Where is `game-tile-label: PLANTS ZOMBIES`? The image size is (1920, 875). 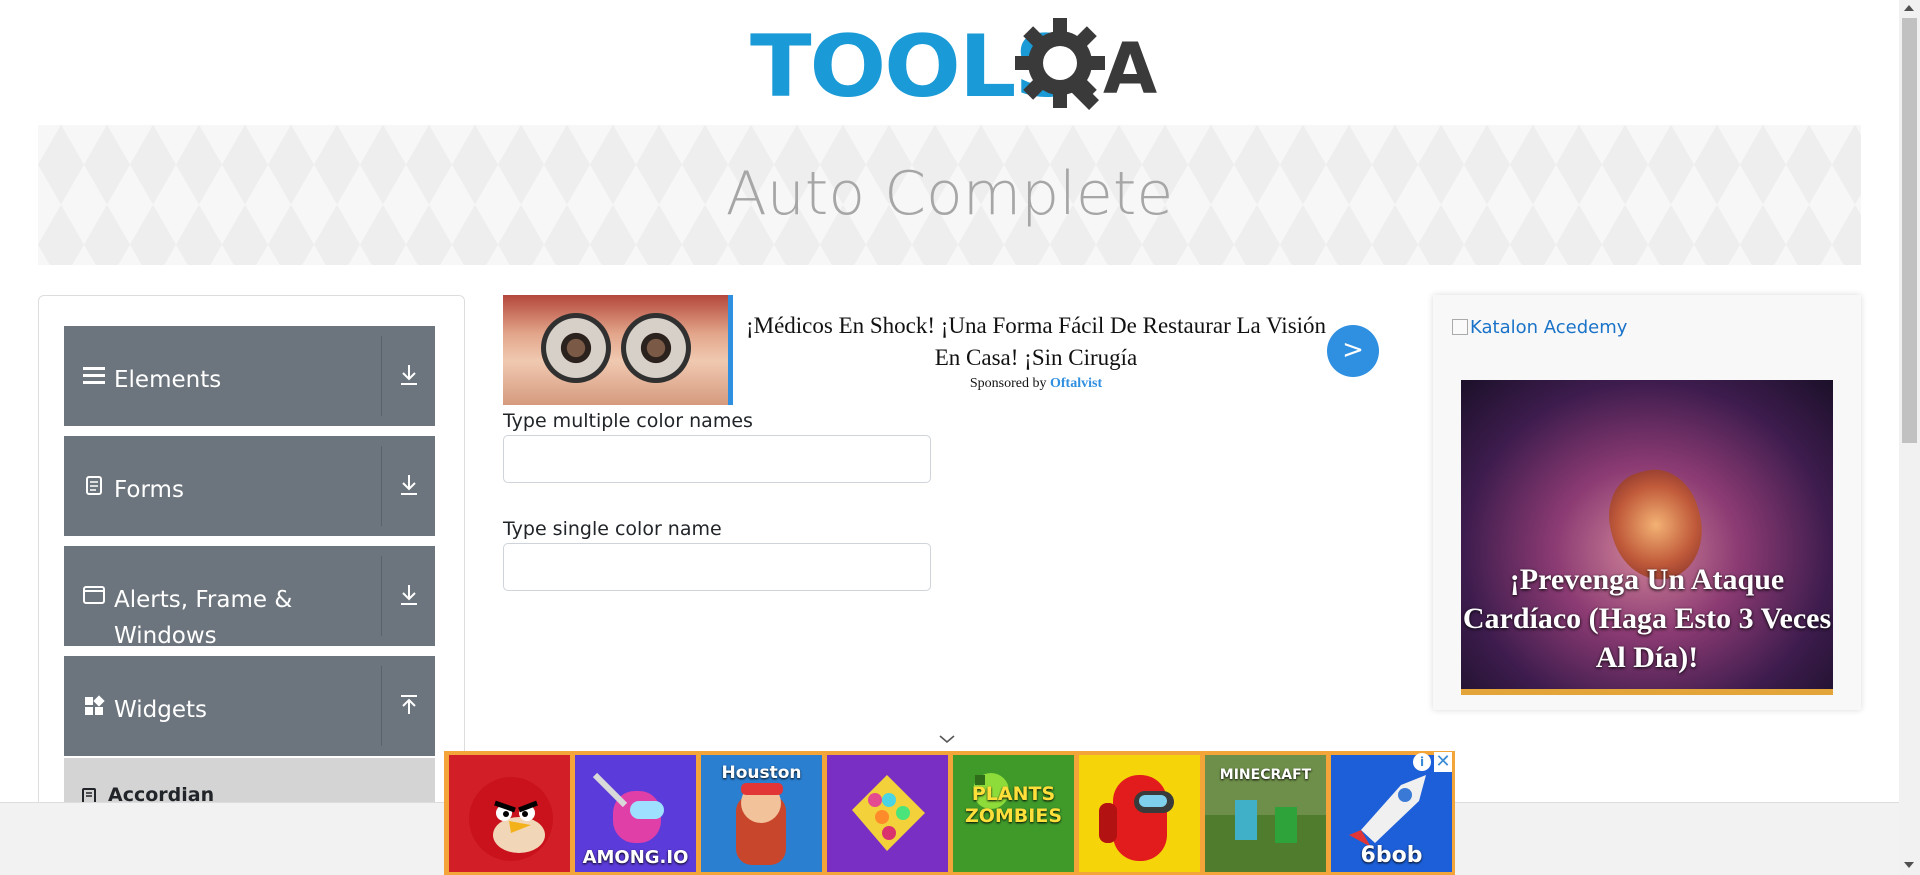
game-tile-label: PLANTS ZOMBIES is located at coordinates (1013, 805).